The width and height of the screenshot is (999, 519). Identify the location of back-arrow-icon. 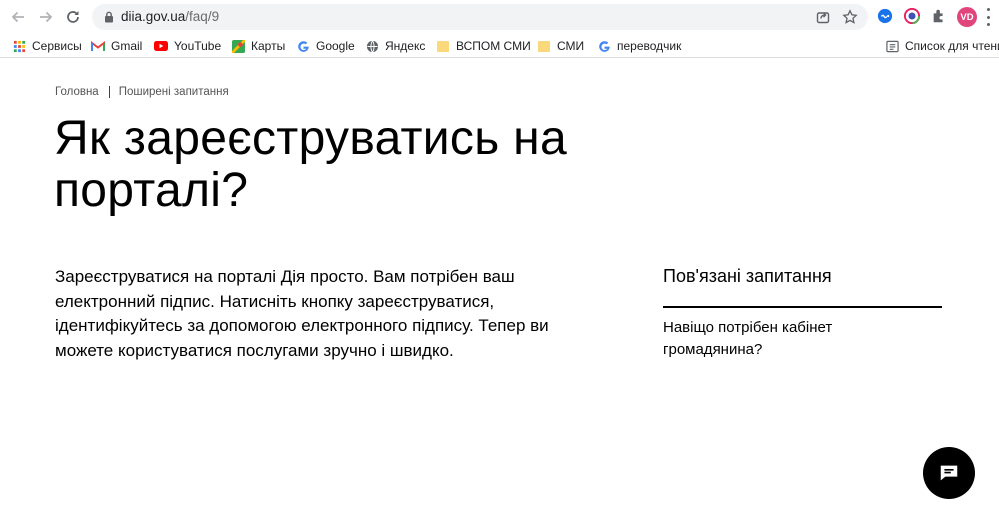
(17, 17).